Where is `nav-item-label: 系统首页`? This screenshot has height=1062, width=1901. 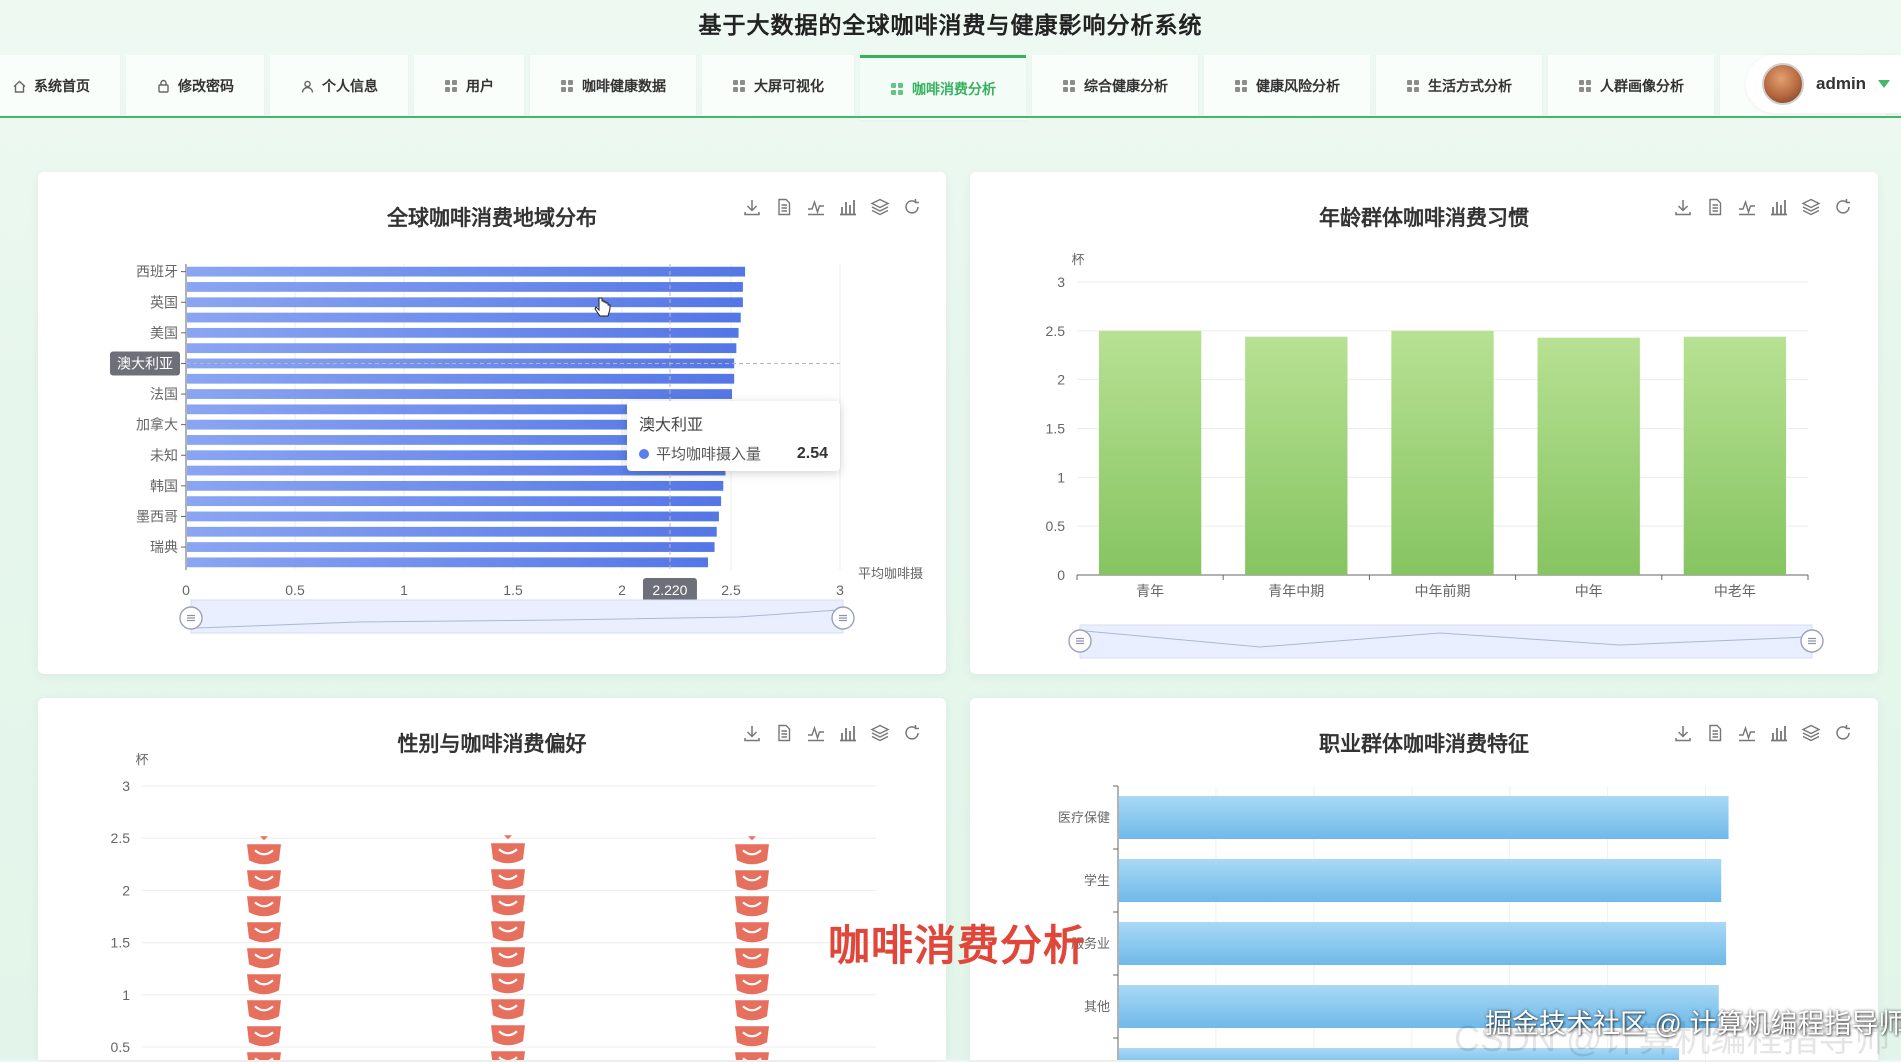 nav-item-label: 系统首页 is located at coordinates (62, 86).